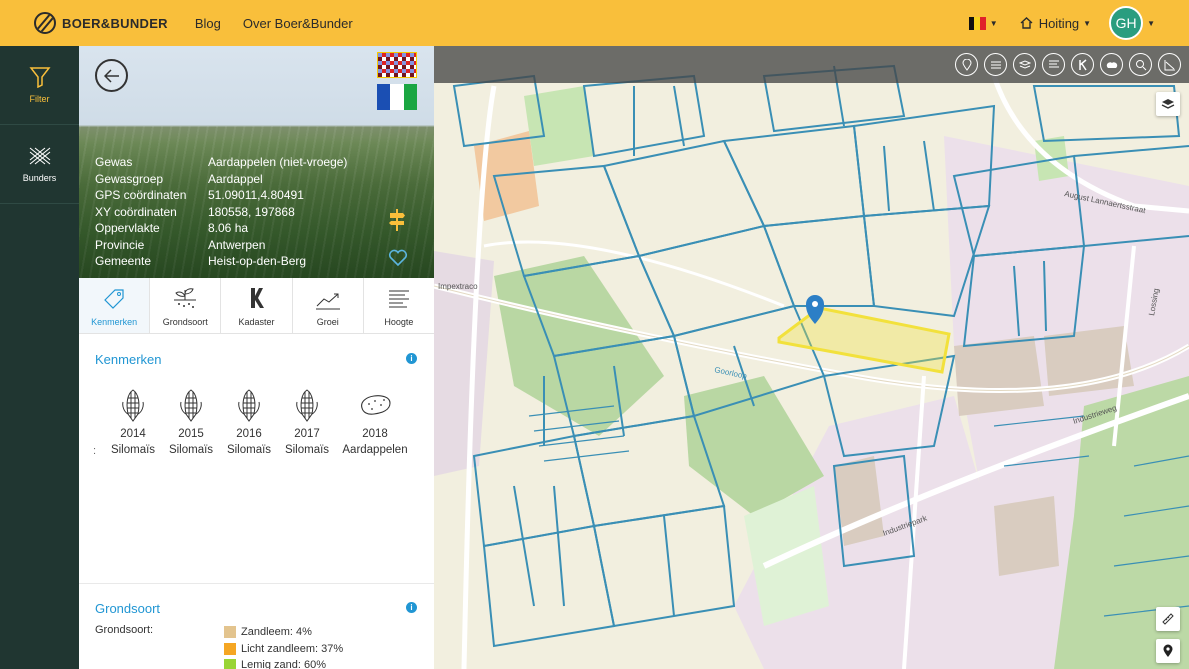  Describe the element at coordinates (39, 178) in the screenshot. I see `rail-item-label: Bunders` at that location.